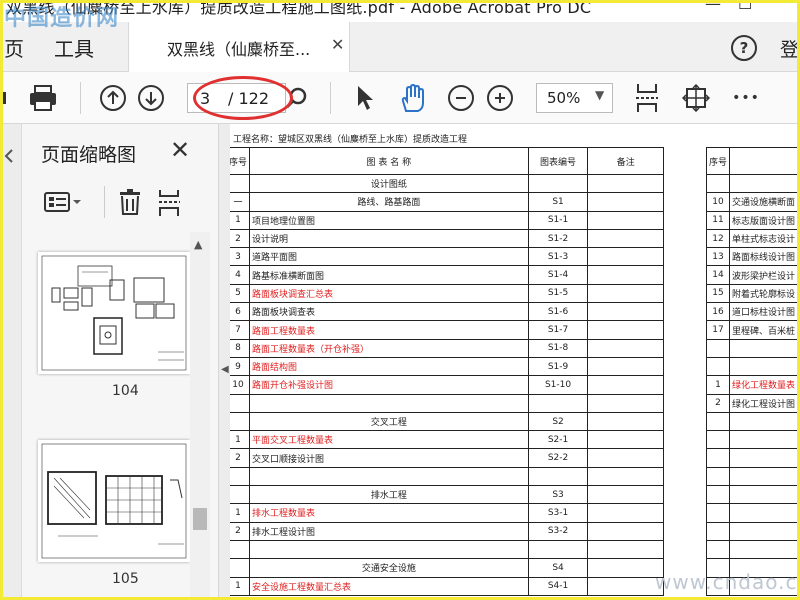 This screenshot has width=800, height=600. What do you see at coordinates (558, 531) in the screenshot?
I see `cell-code: S3-2` at bounding box center [558, 531].